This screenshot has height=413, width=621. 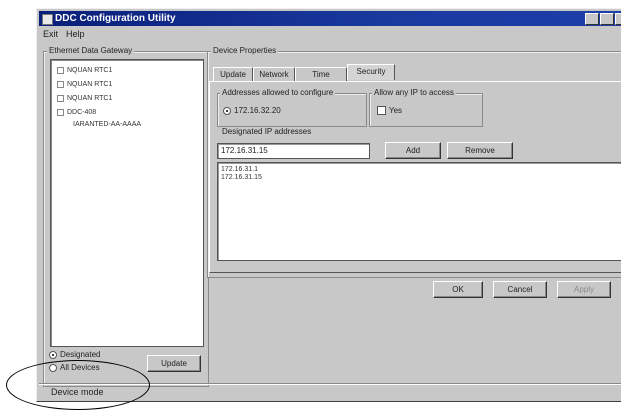 What do you see at coordinates (480, 150) in the screenshot?
I see `remove-button: Remove` at bounding box center [480, 150].